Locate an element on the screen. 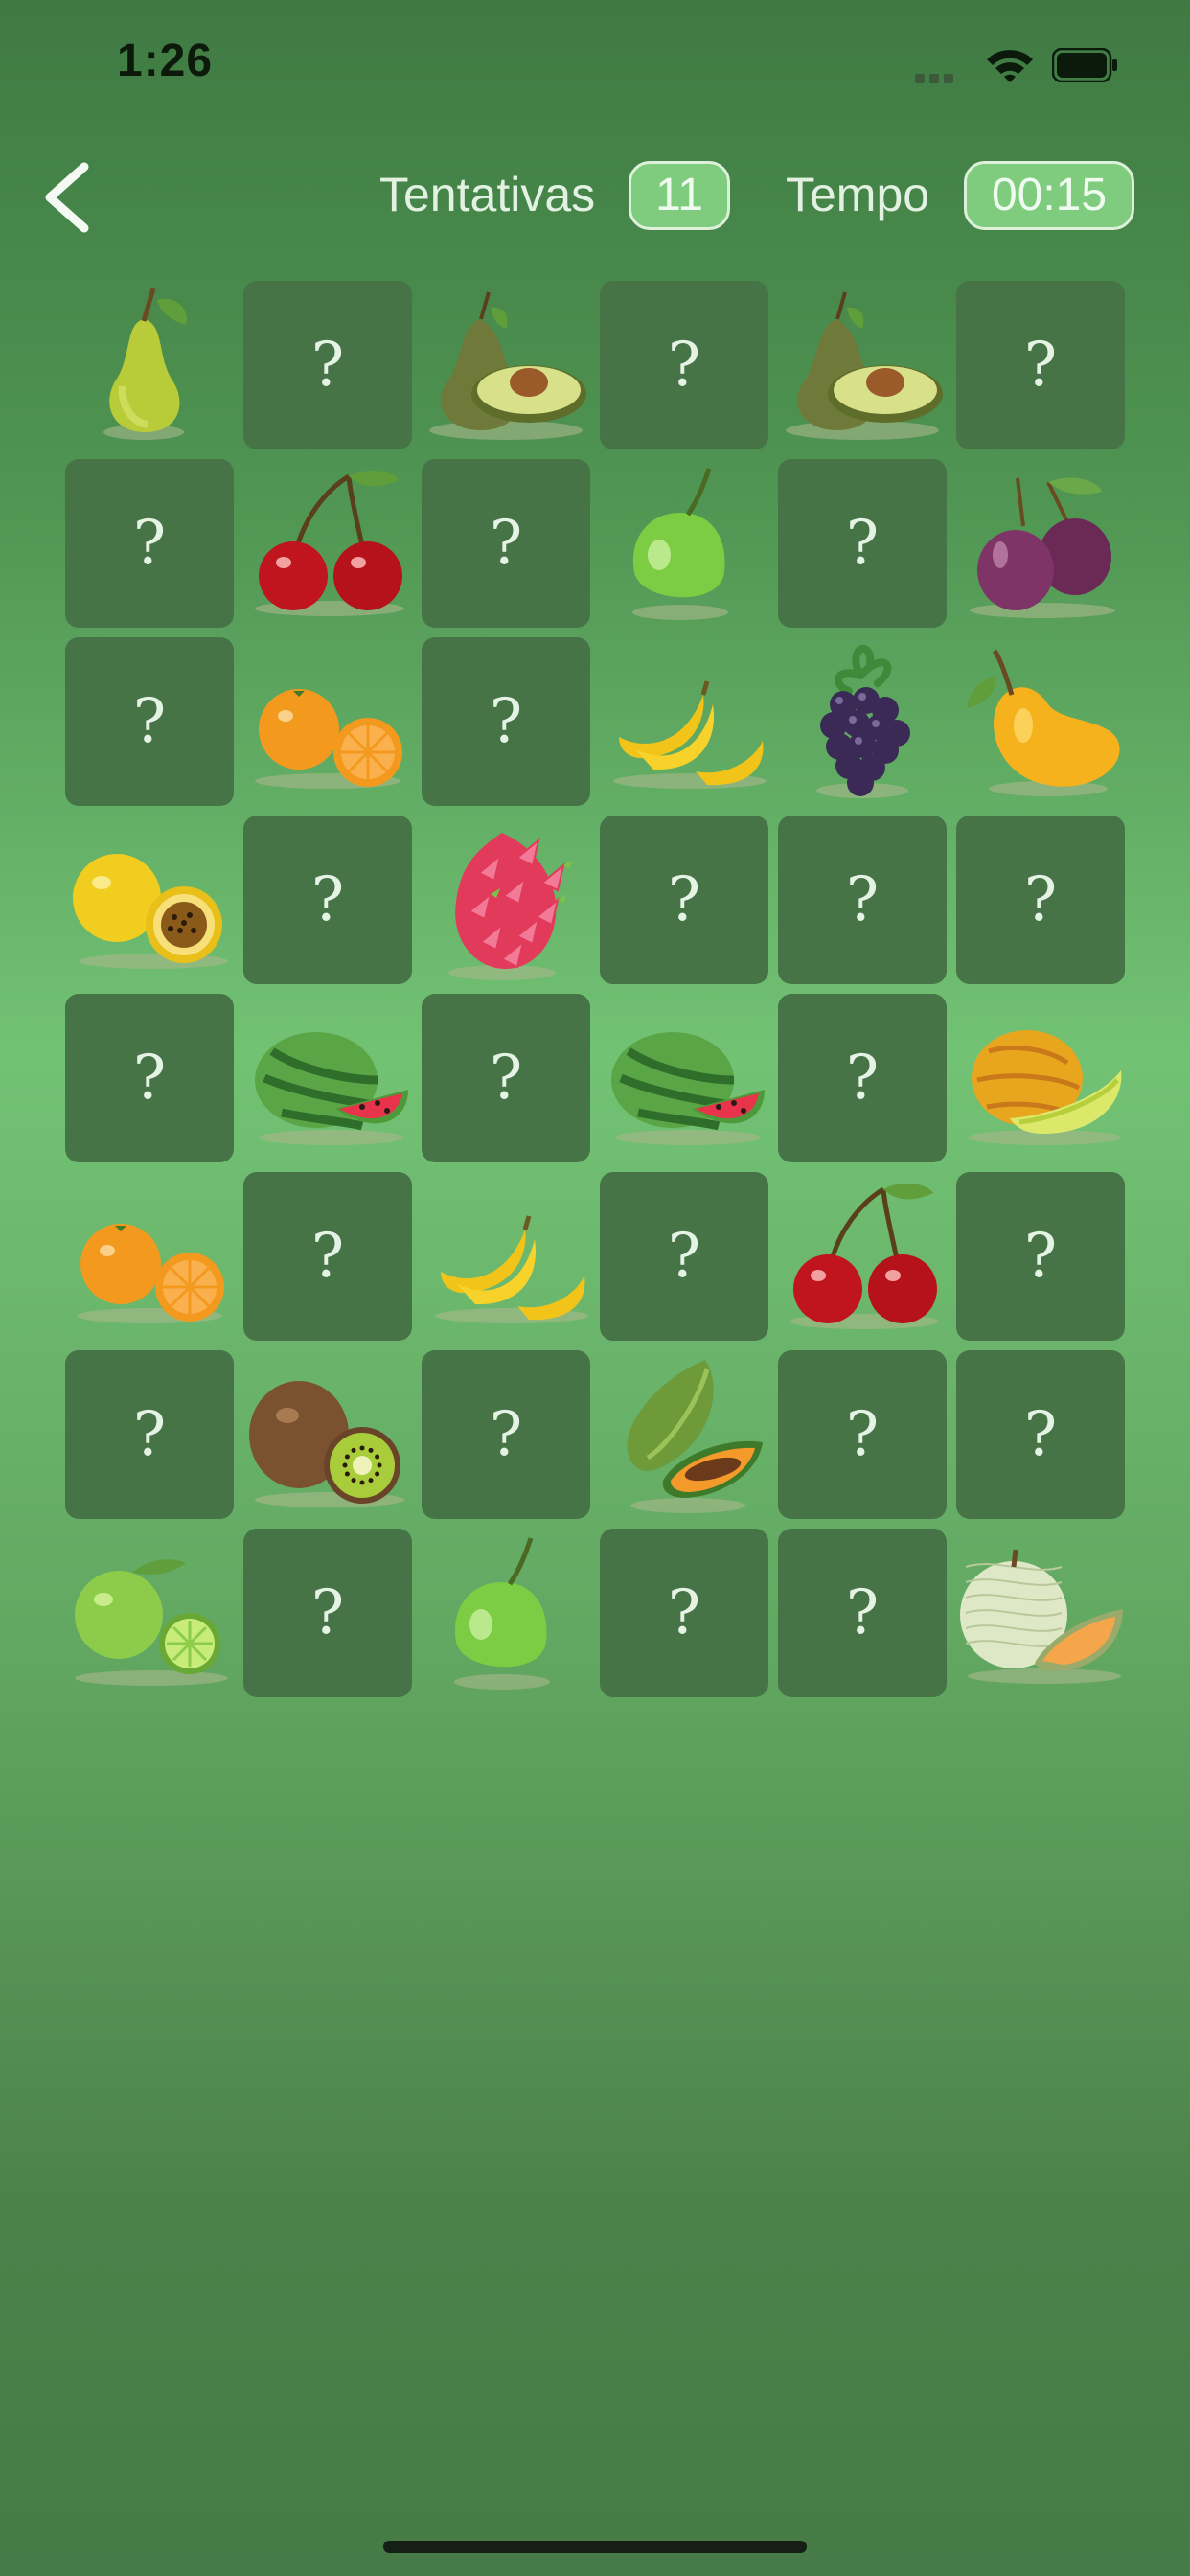 This screenshot has height=2576, width=1190. card-pear is located at coordinates (150, 365).